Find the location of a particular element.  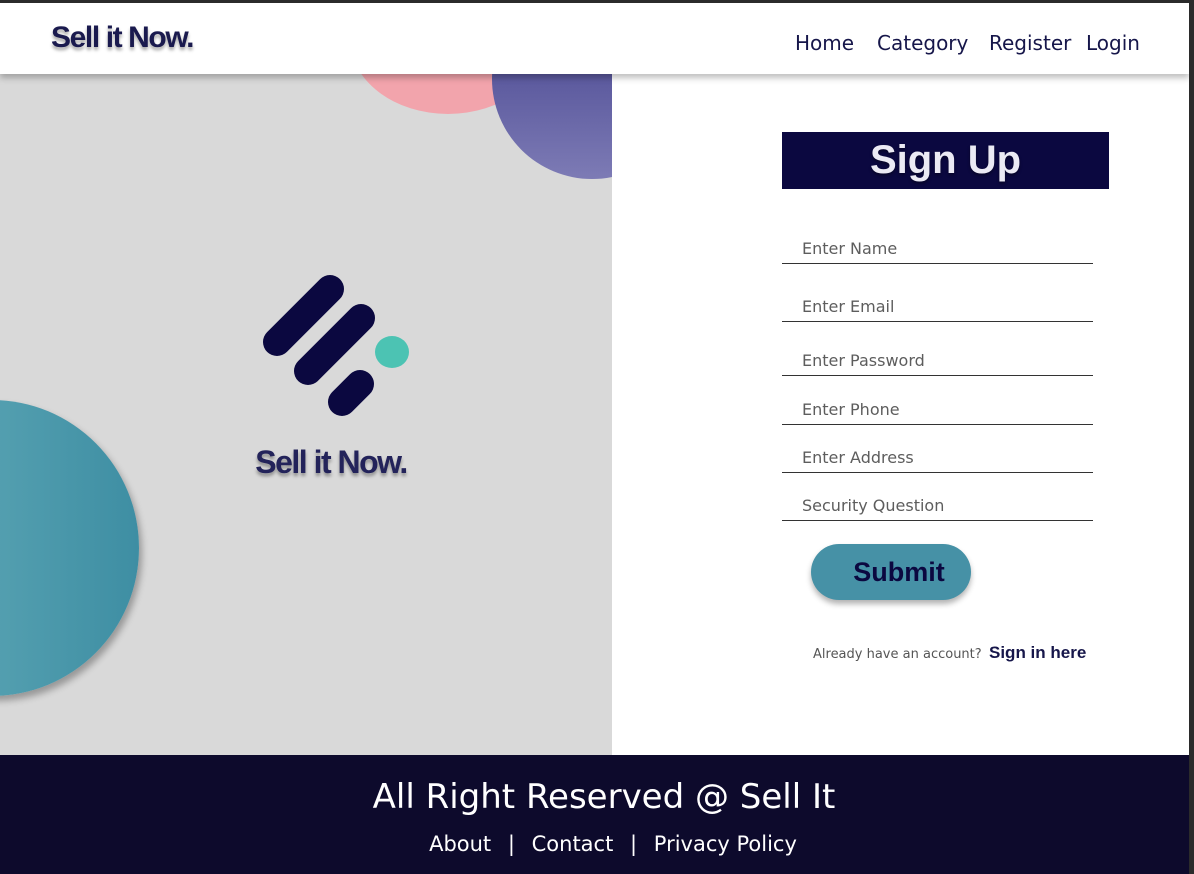

logo-dot is located at coordinates (392, 352).